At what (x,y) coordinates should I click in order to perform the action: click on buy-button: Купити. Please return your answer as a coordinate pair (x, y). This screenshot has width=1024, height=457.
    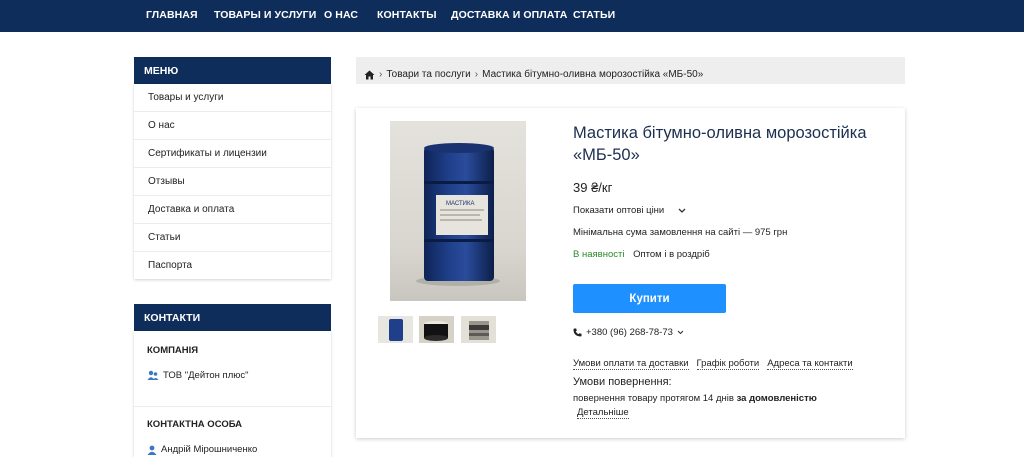
    Looking at the image, I should click on (649, 298).